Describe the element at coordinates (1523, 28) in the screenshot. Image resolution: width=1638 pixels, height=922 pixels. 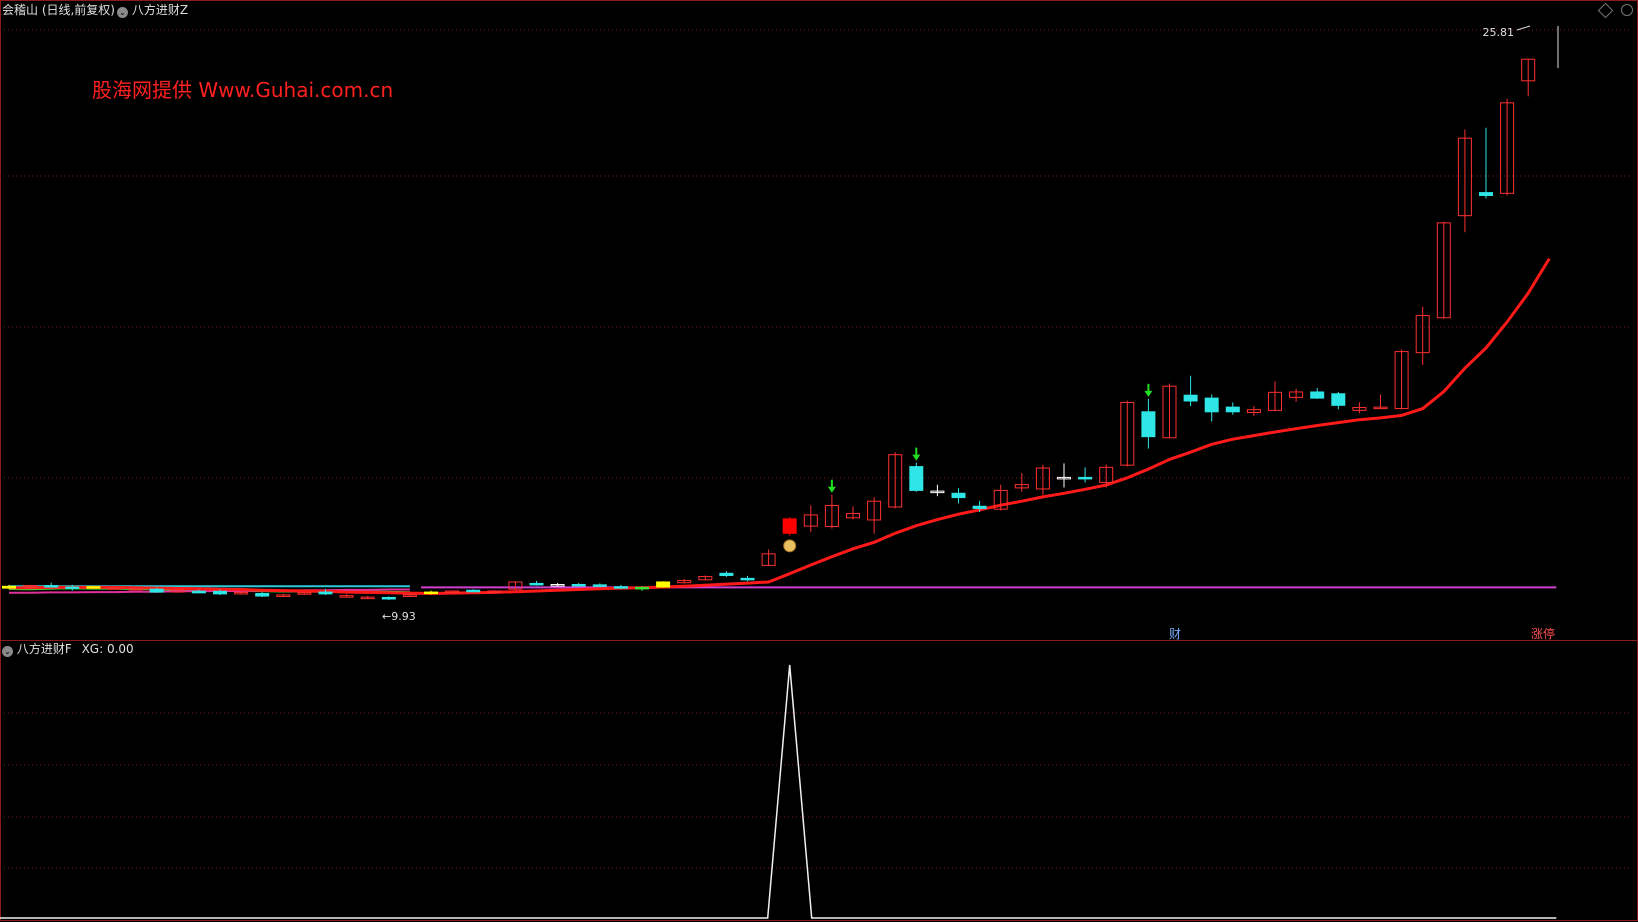
I see `high-pointer` at that location.